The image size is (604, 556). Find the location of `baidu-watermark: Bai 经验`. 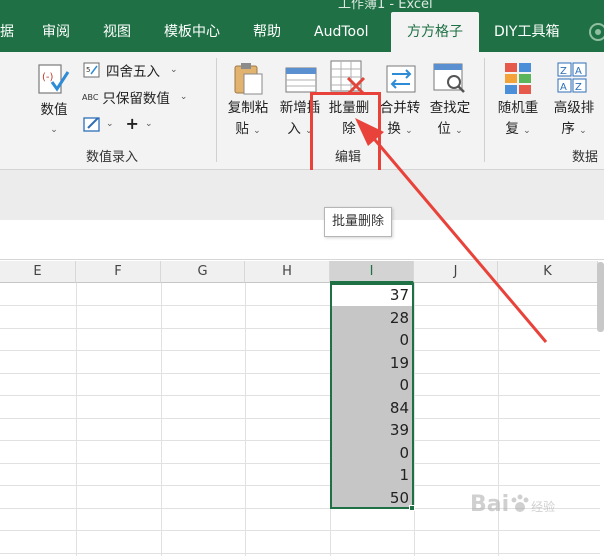

baidu-watermark: Bai 经验 is located at coordinates (512, 504).